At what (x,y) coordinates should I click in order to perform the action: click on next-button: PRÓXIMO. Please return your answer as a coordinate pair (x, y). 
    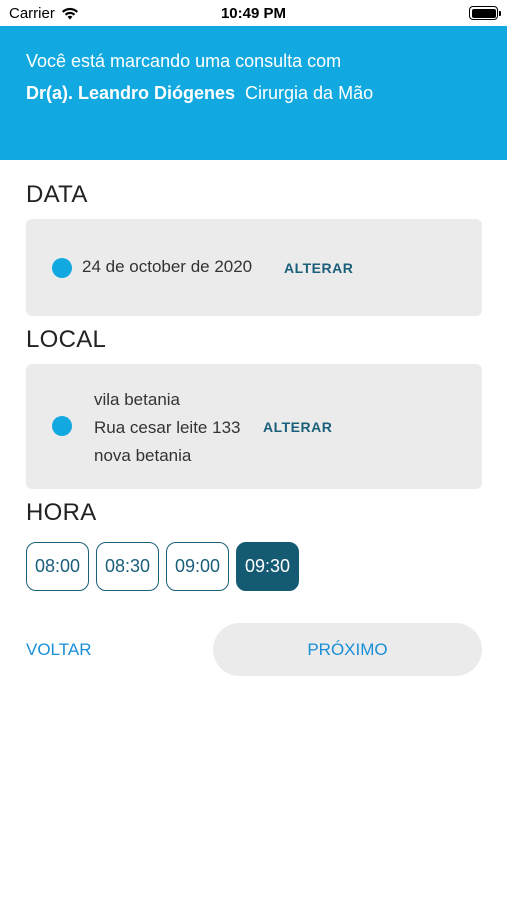
    Looking at the image, I should click on (347, 649).